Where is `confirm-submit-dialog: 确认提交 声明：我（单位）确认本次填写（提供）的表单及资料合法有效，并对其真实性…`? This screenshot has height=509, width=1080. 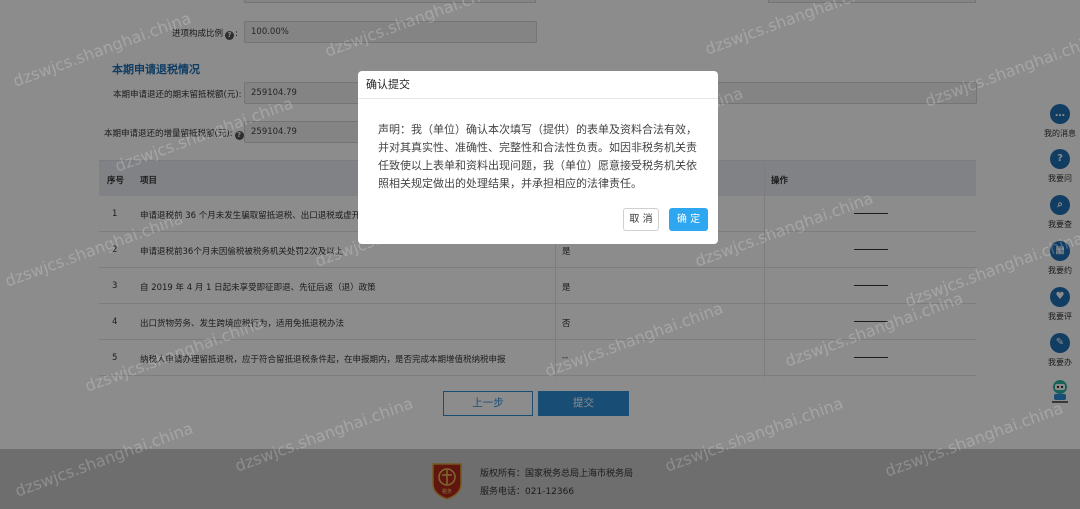
confirm-submit-dialog: 确认提交 声明：我（单位）确认本次填写（提供）的表单及资料合法有效，并对其真实性… is located at coordinates (538, 157).